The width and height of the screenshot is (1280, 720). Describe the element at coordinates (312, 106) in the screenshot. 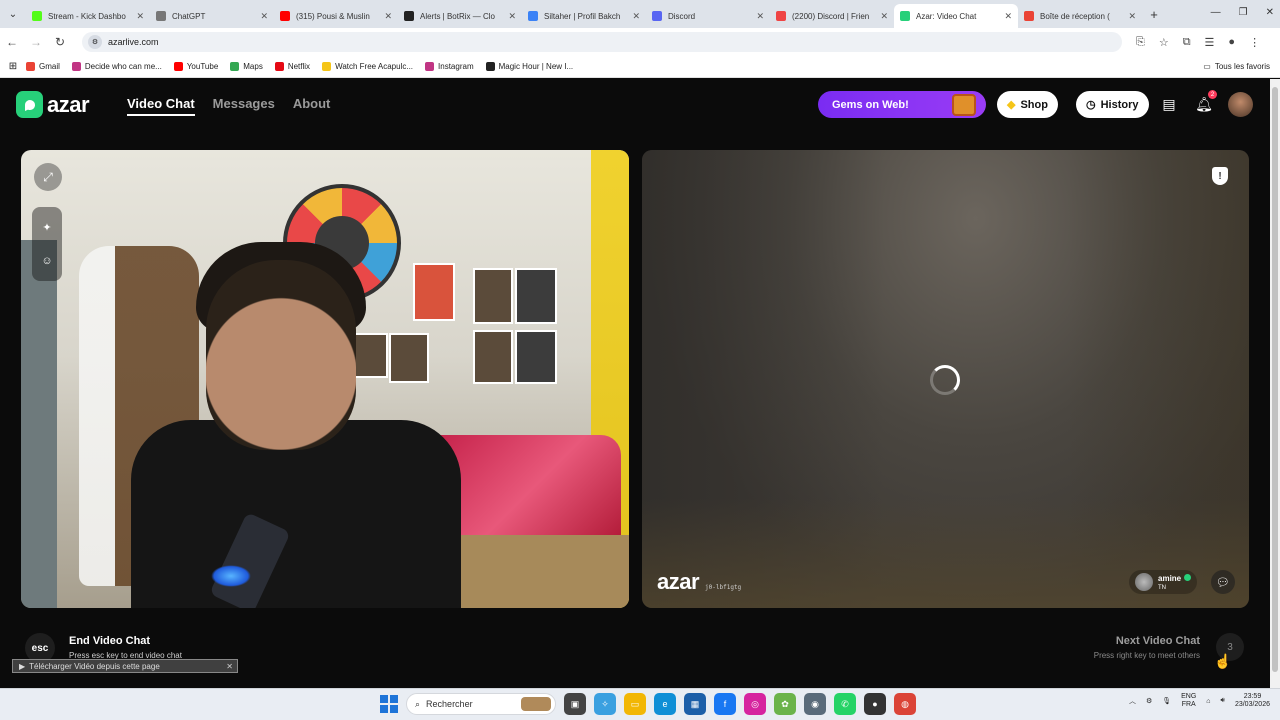

I see `nav-about: About` at that location.